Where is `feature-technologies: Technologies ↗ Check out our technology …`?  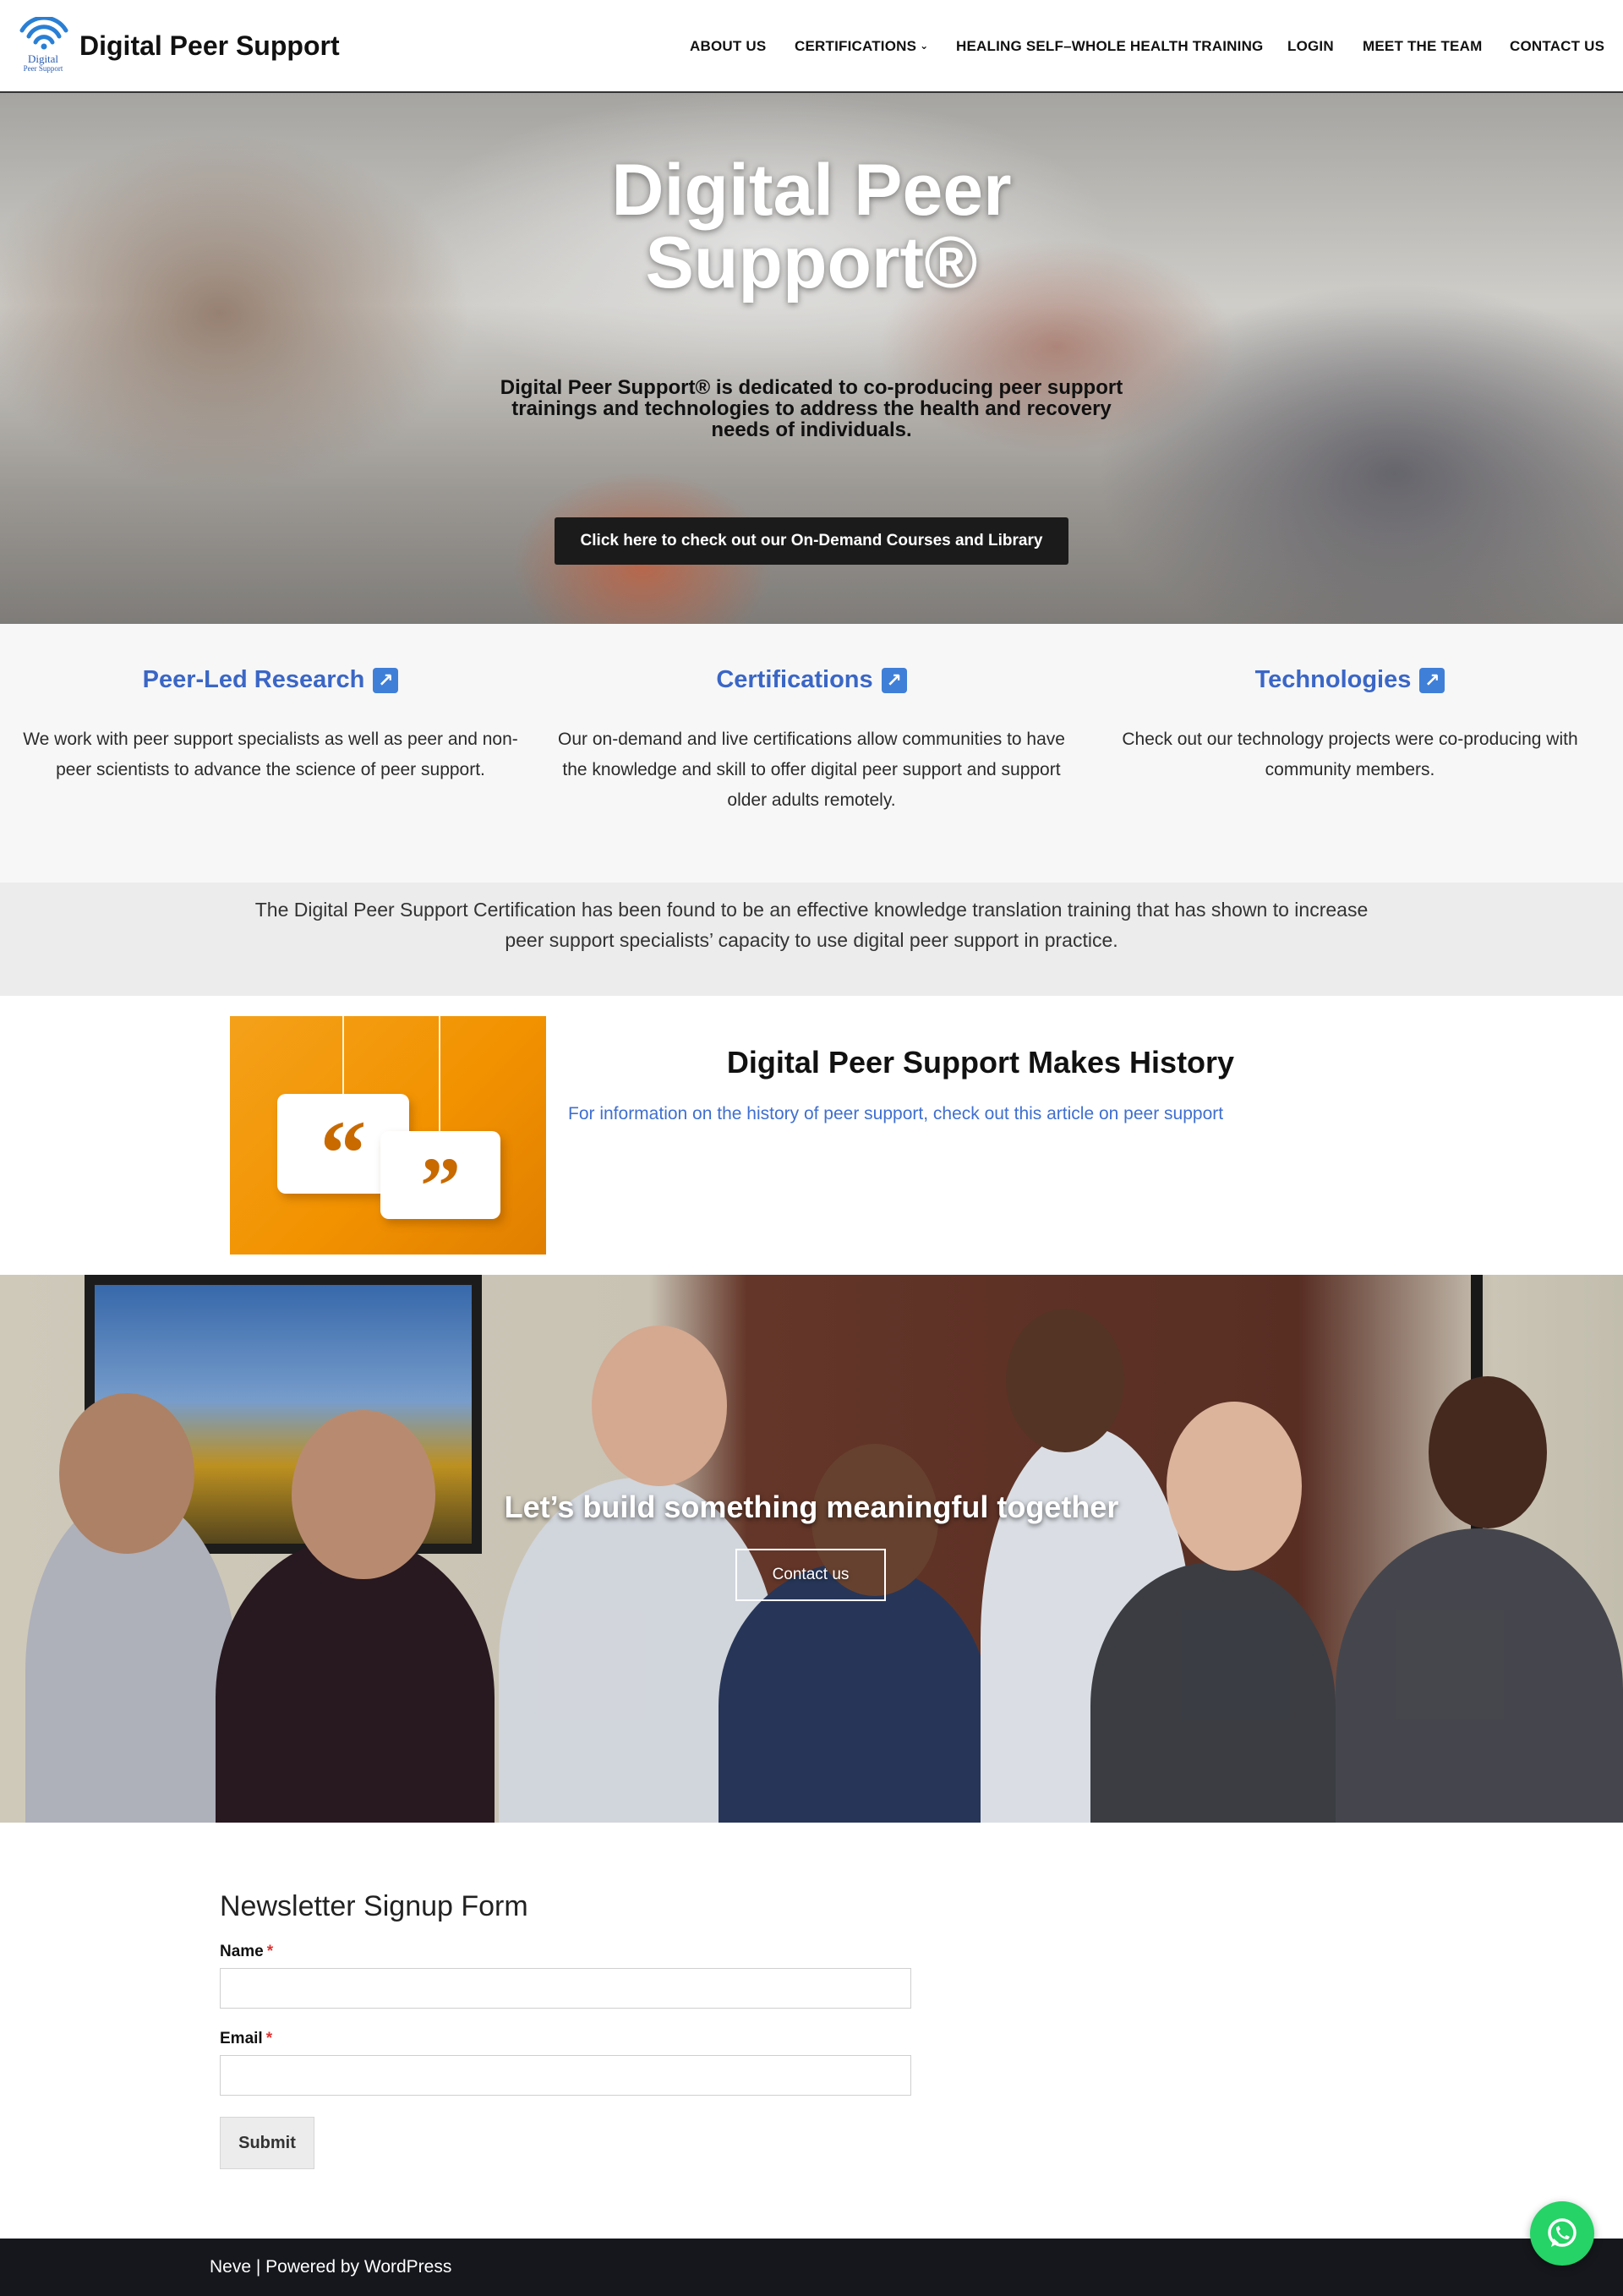 feature-technologies: Technologies ↗ Check out our technology … is located at coordinates (1350, 725).